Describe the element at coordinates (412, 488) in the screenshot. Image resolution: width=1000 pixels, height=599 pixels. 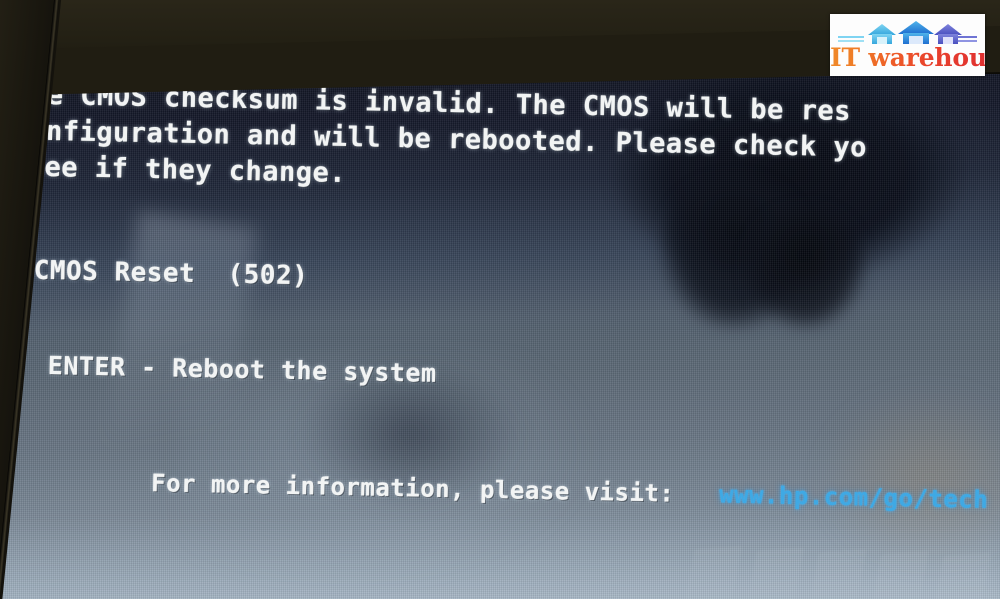
I see `footer-prefix-label: For more information, please visit:` at that location.